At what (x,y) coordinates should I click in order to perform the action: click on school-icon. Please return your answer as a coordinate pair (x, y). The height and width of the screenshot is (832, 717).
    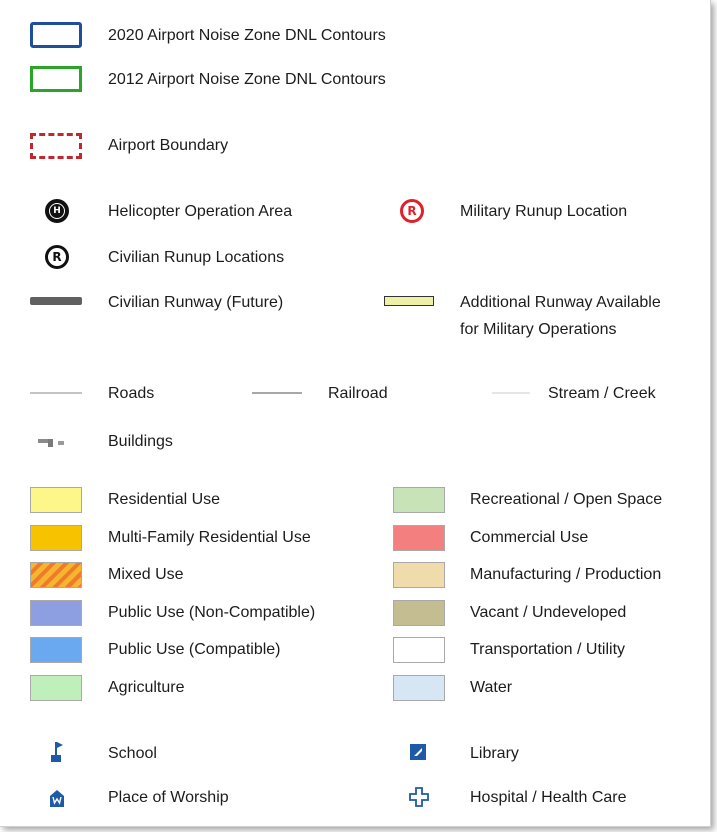
    Looking at the image, I should click on (57, 752).